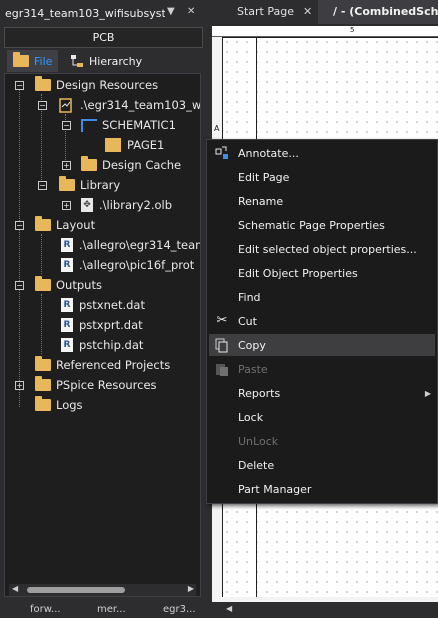 Image resolution: width=438 pixels, height=618 pixels. I want to click on tree-label: .\egr314_team103_w, so click(140, 105).